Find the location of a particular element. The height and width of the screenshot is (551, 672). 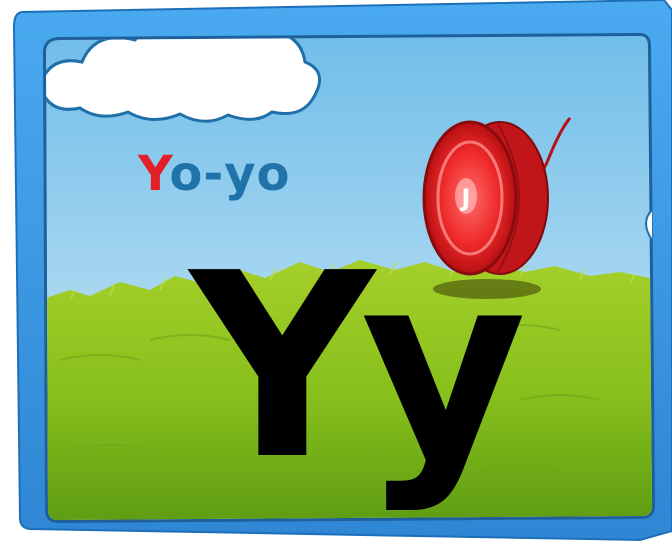

word-rest: o-yo is located at coordinates (230, 174).